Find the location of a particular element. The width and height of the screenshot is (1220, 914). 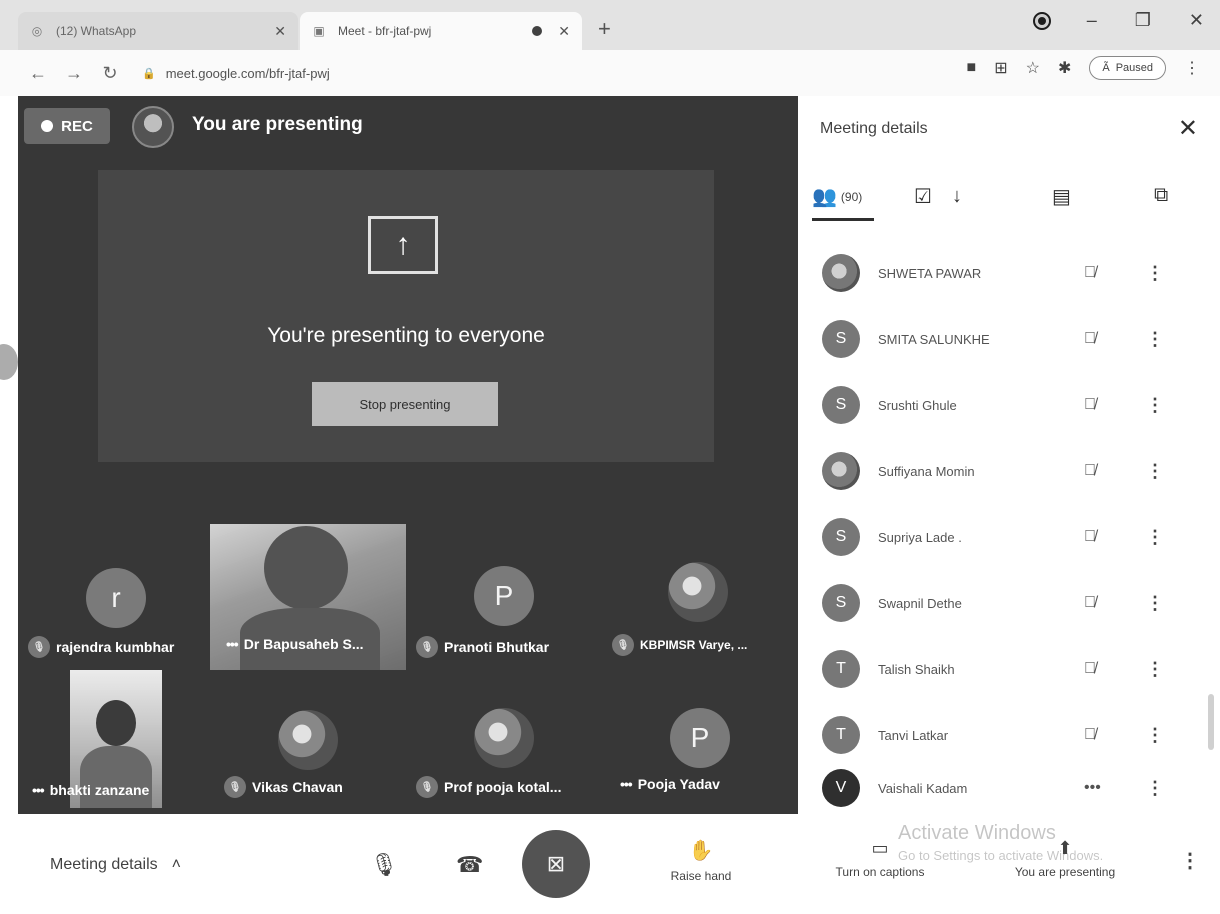

tile-label: ••• bhakti zanzane is located at coordinates (90, 790).